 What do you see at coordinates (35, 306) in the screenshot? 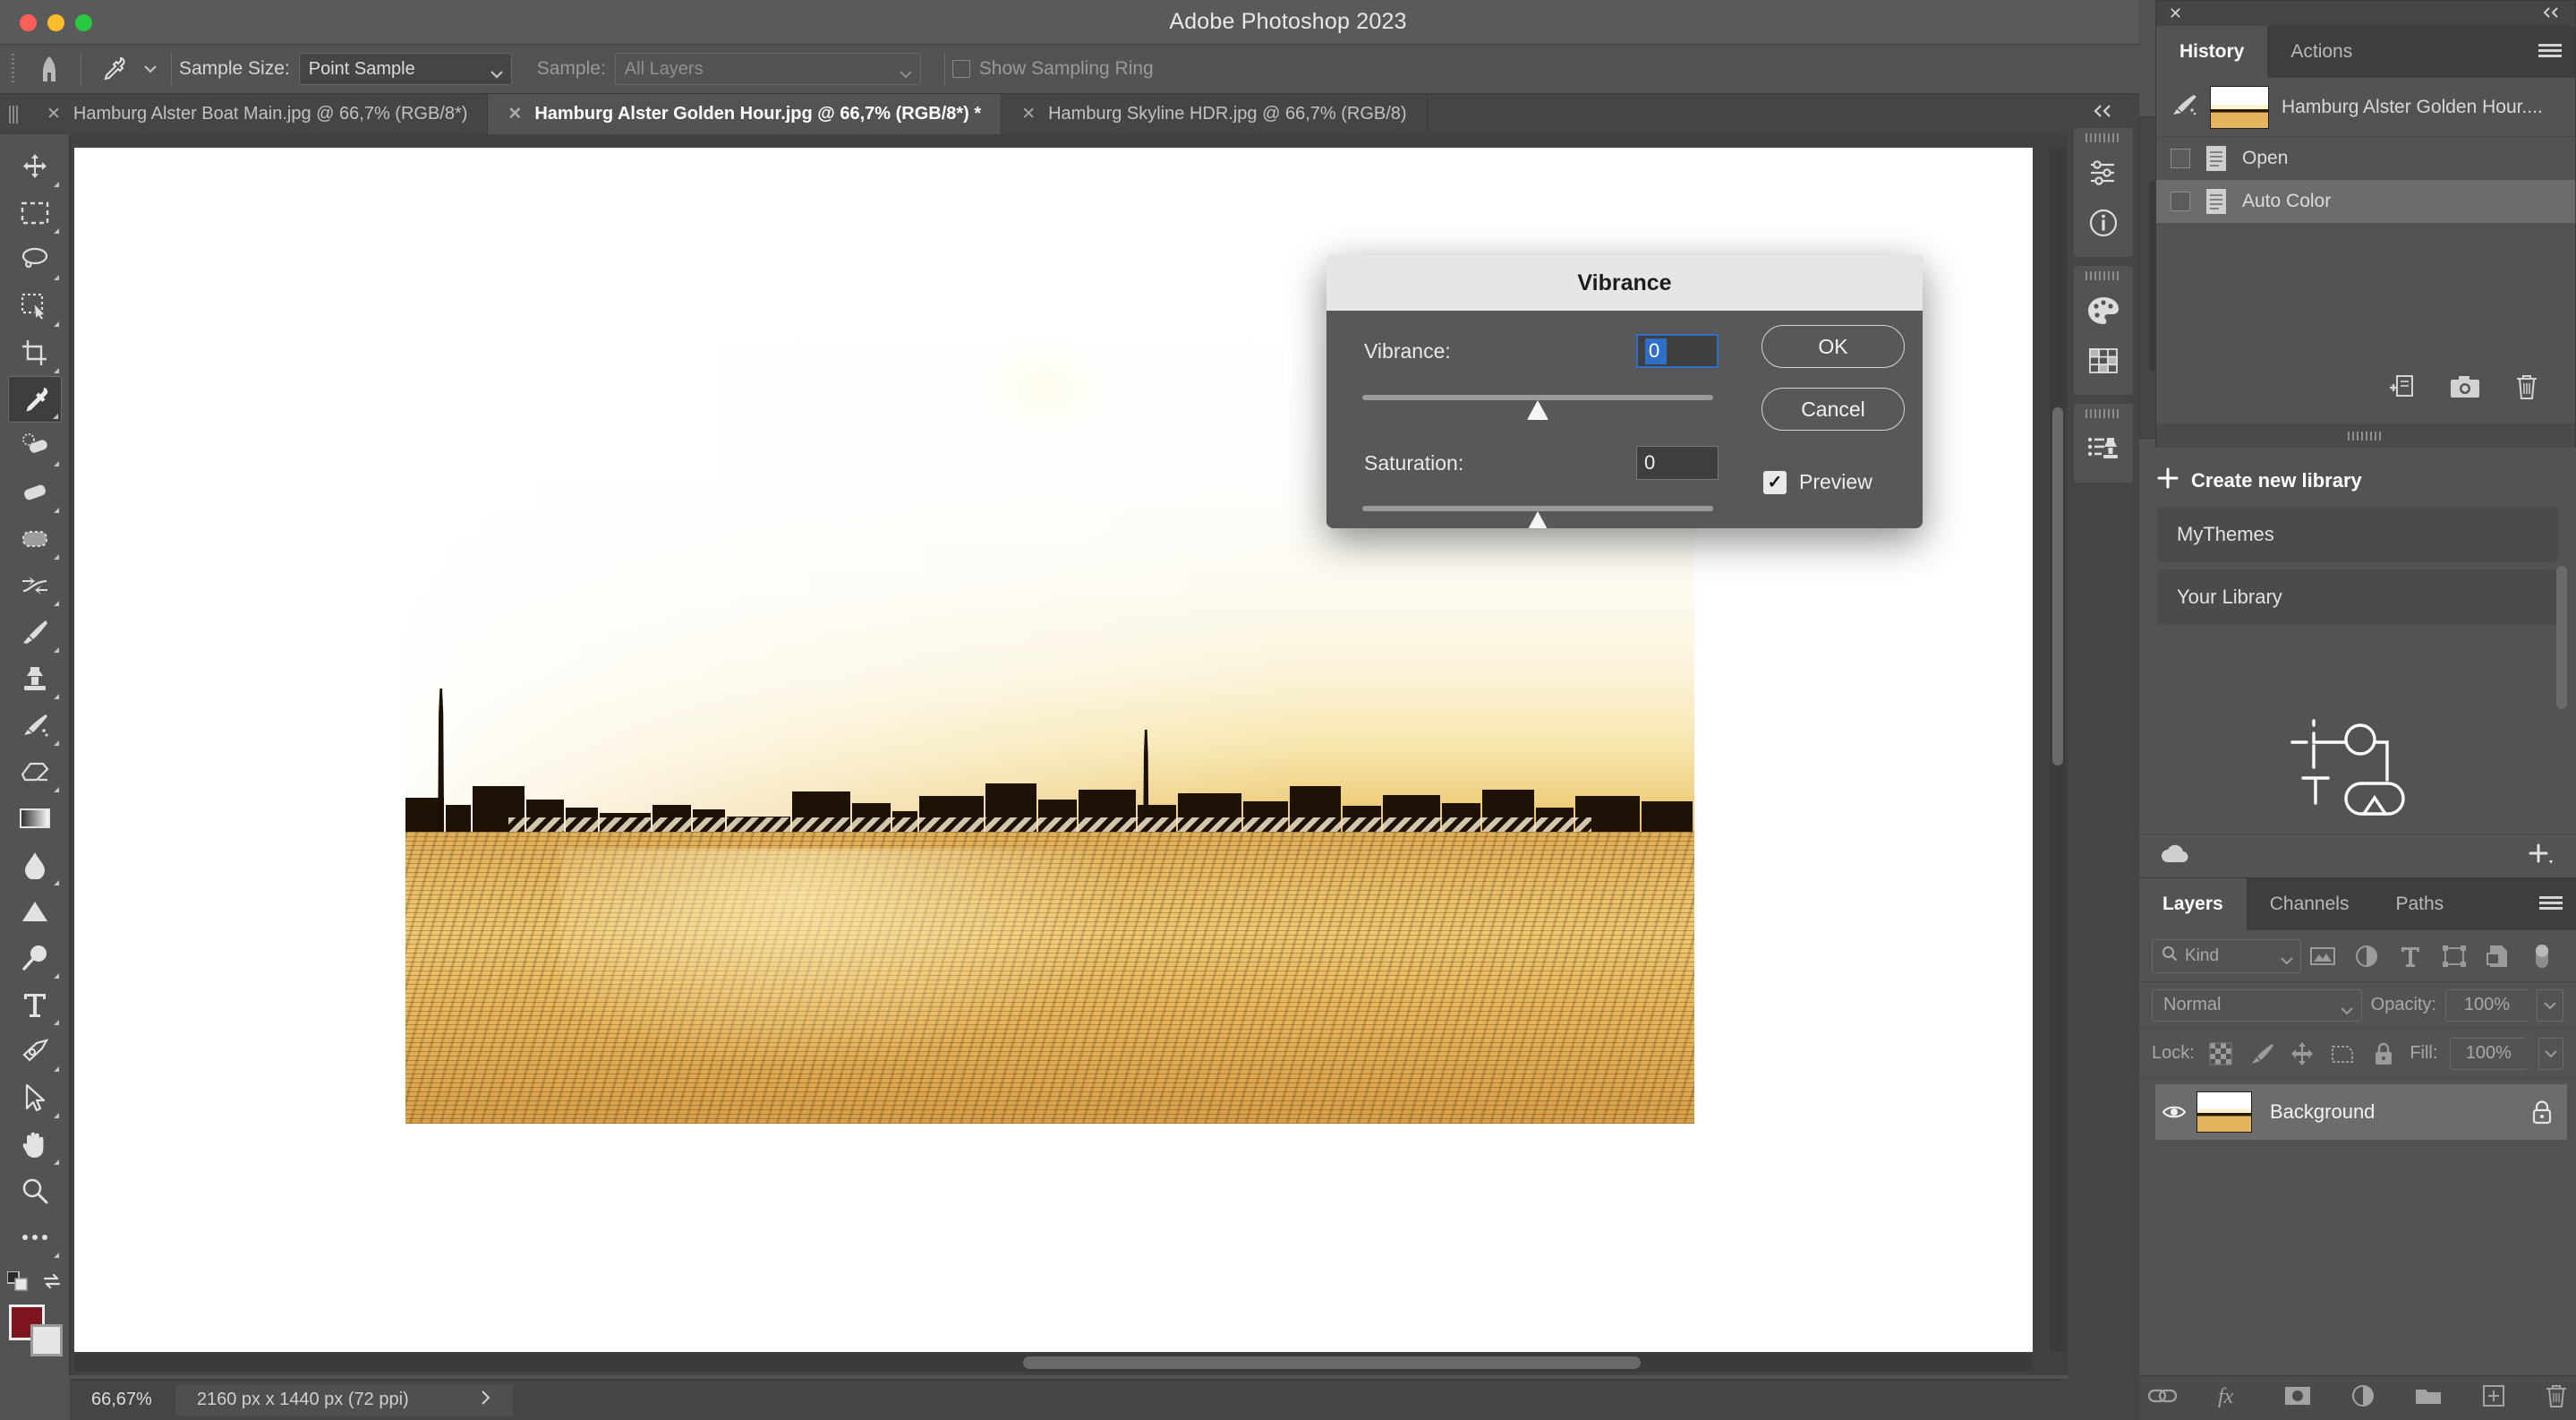
I see `tool-object-selection` at bounding box center [35, 306].